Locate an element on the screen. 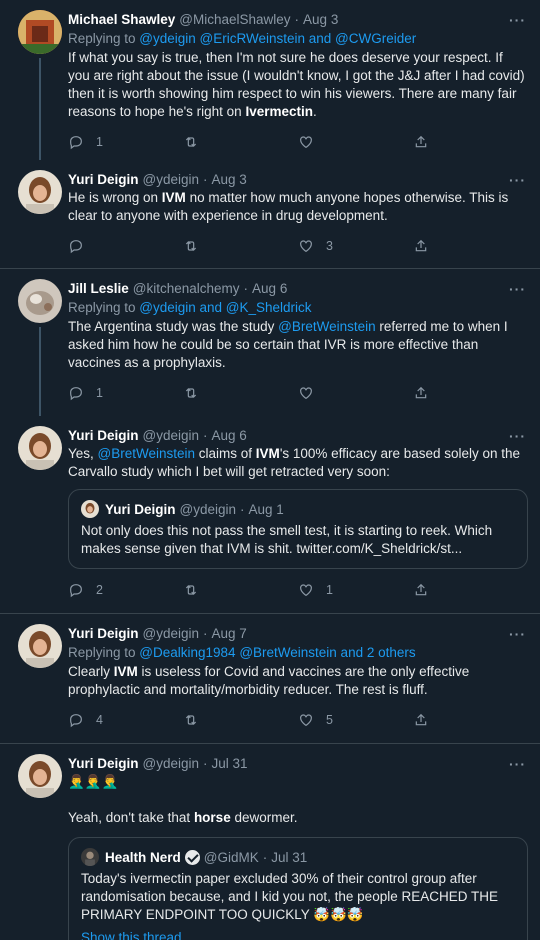 This screenshot has height=940, width=540. show-thread-link: Show this thread is located at coordinates (298, 935).